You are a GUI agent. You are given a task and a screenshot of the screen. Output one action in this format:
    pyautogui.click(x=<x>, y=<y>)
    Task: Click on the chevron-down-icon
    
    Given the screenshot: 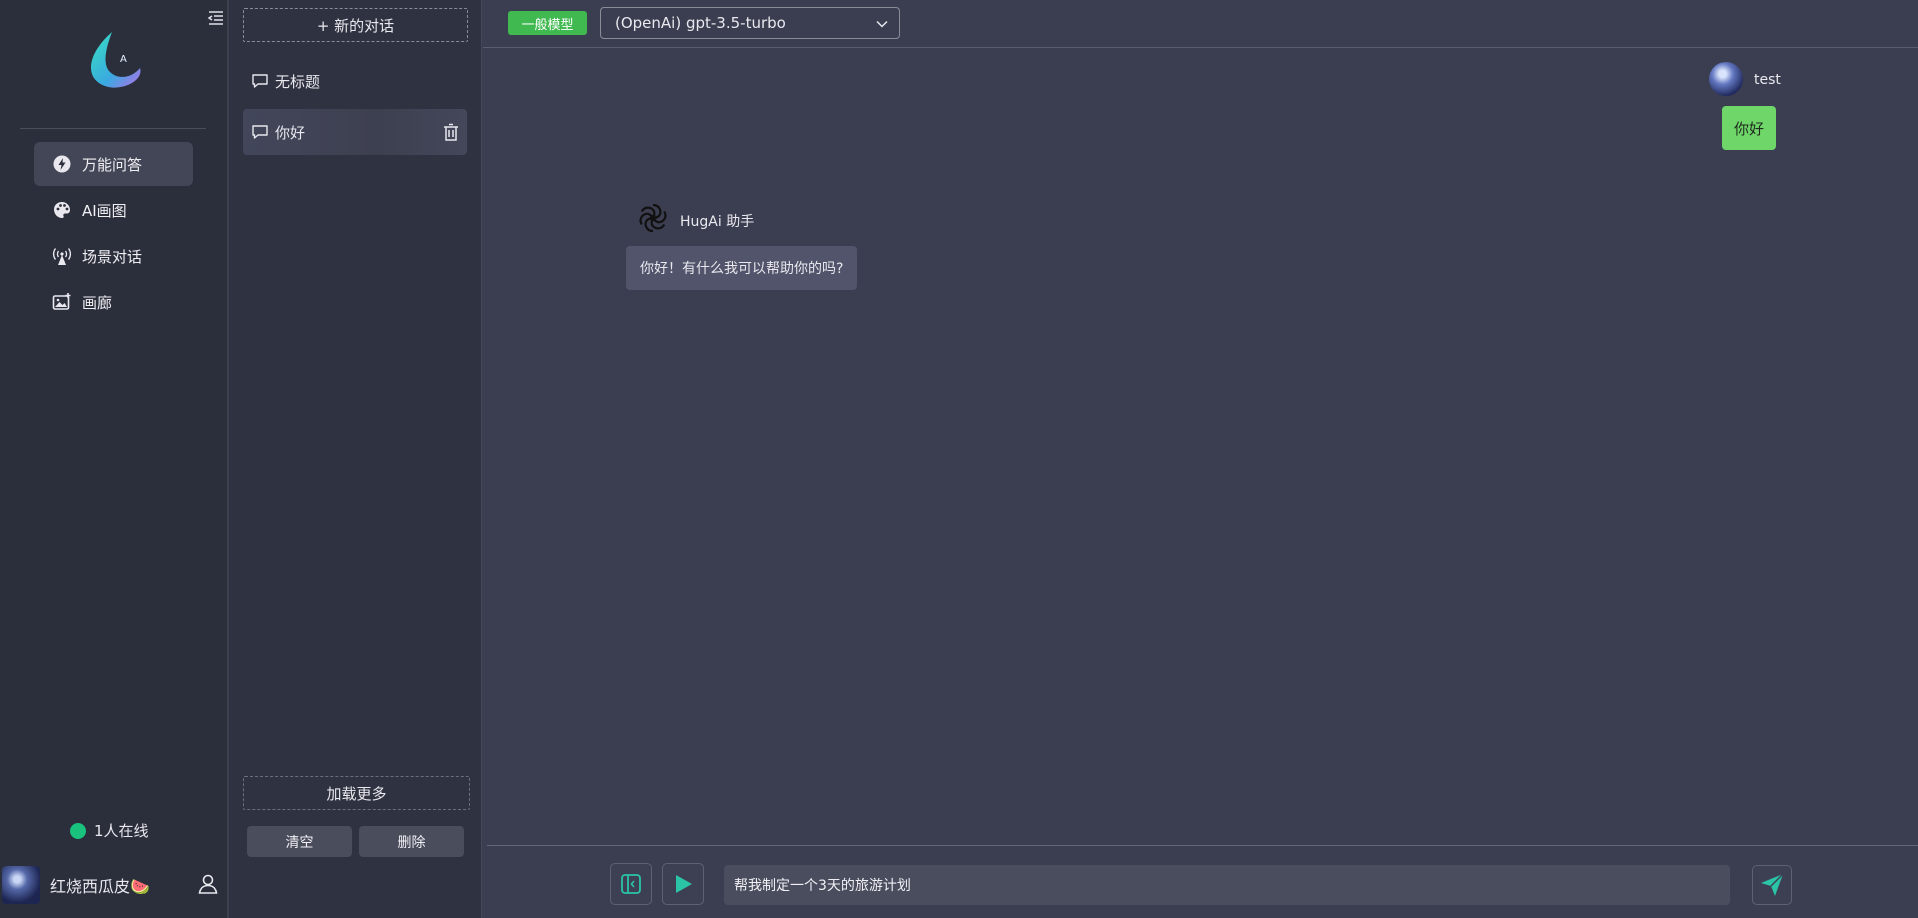 What is the action you would take?
    pyautogui.click(x=882, y=24)
    